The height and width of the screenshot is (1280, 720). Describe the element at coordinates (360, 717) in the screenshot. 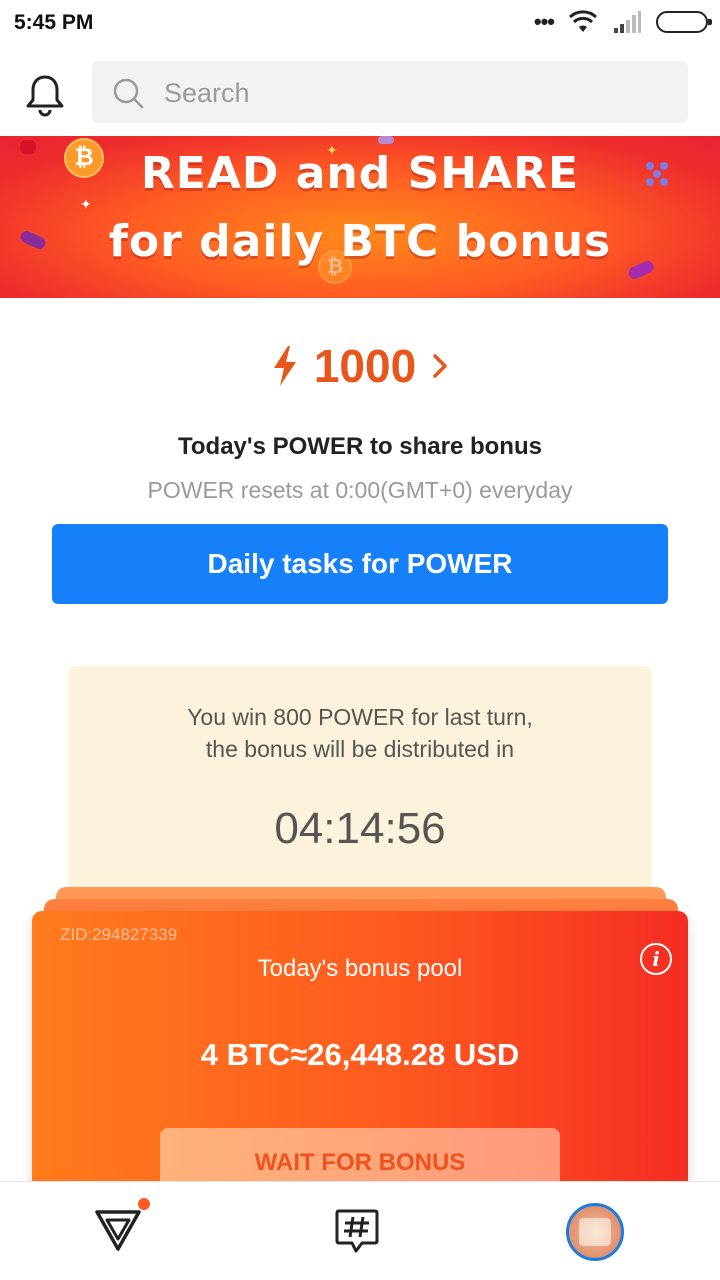

I see `last-turn-text: You win 800 POWER for last turn,` at that location.